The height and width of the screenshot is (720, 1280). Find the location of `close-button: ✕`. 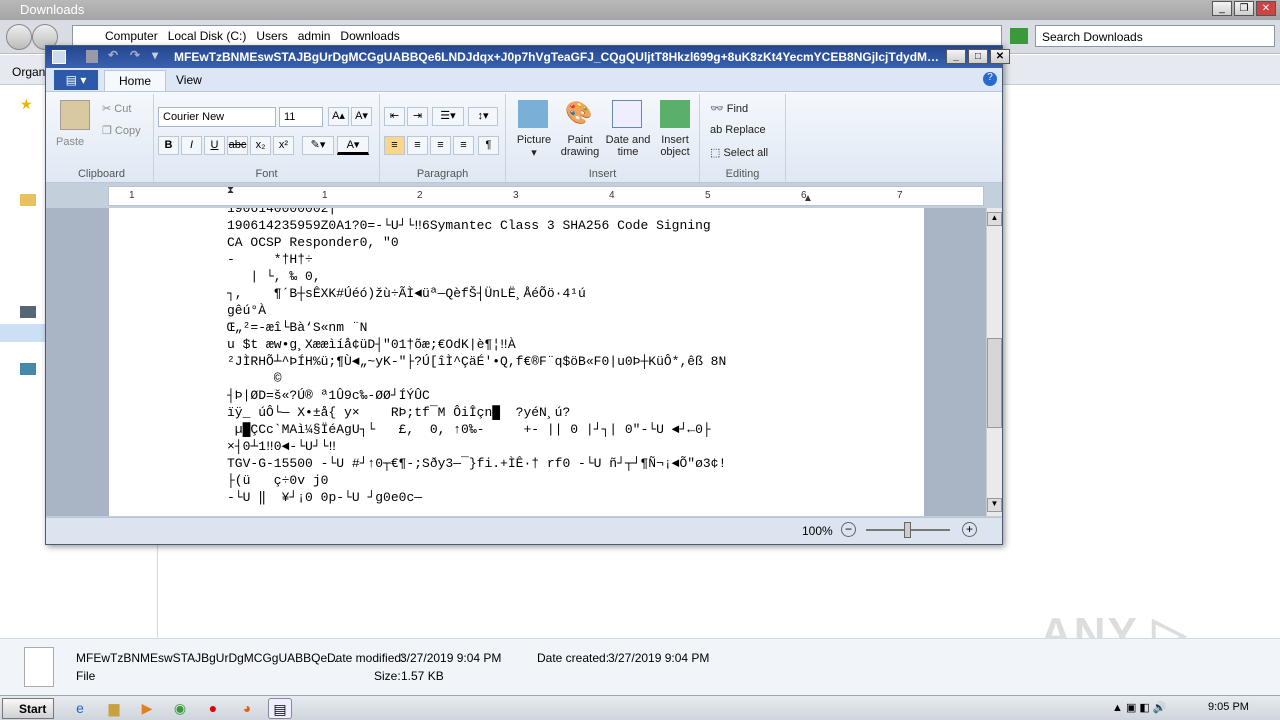

close-button: ✕ is located at coordinates (1266, 8).